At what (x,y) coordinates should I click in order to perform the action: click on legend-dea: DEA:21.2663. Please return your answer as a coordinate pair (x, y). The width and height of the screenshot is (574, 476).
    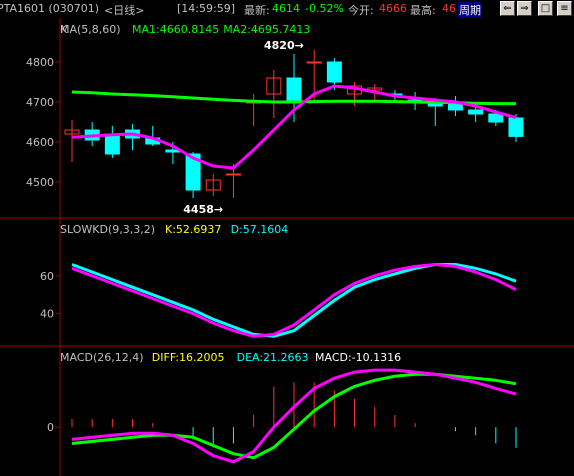
    Looking at the image, I should click on (273, 357).